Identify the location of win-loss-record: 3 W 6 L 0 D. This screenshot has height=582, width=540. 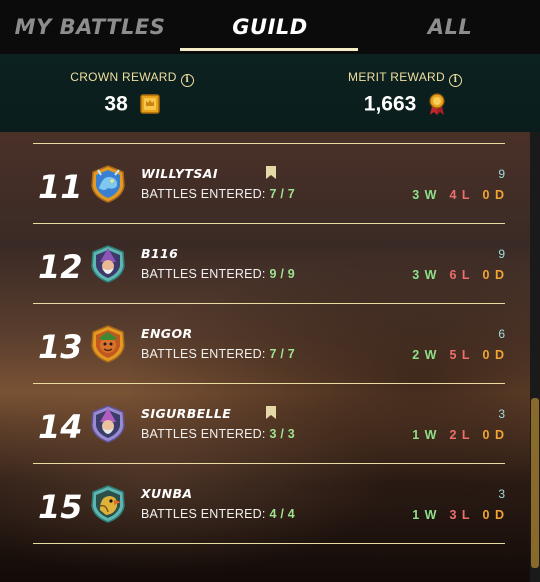
(458, 275).